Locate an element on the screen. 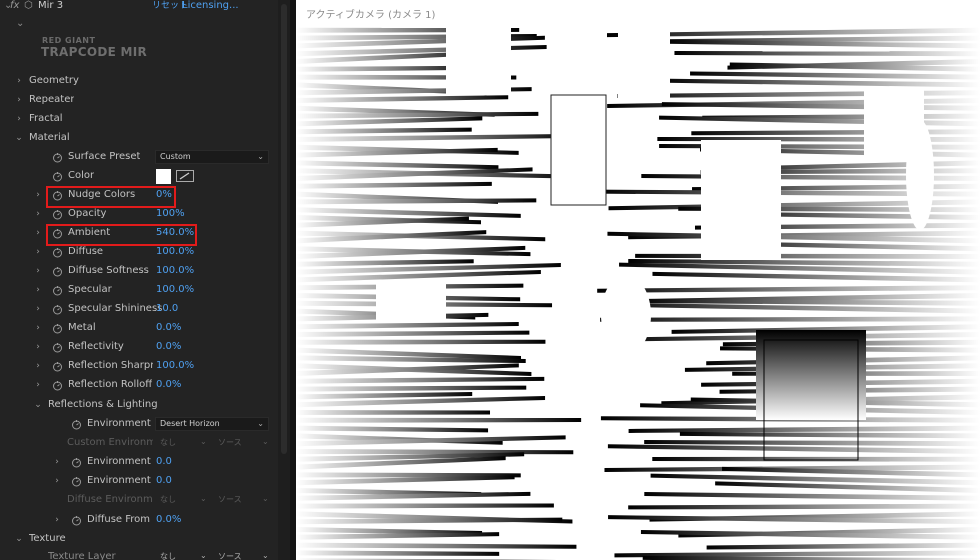  specular-shininess-value: 10.0 is located at coordinates (167, 308).